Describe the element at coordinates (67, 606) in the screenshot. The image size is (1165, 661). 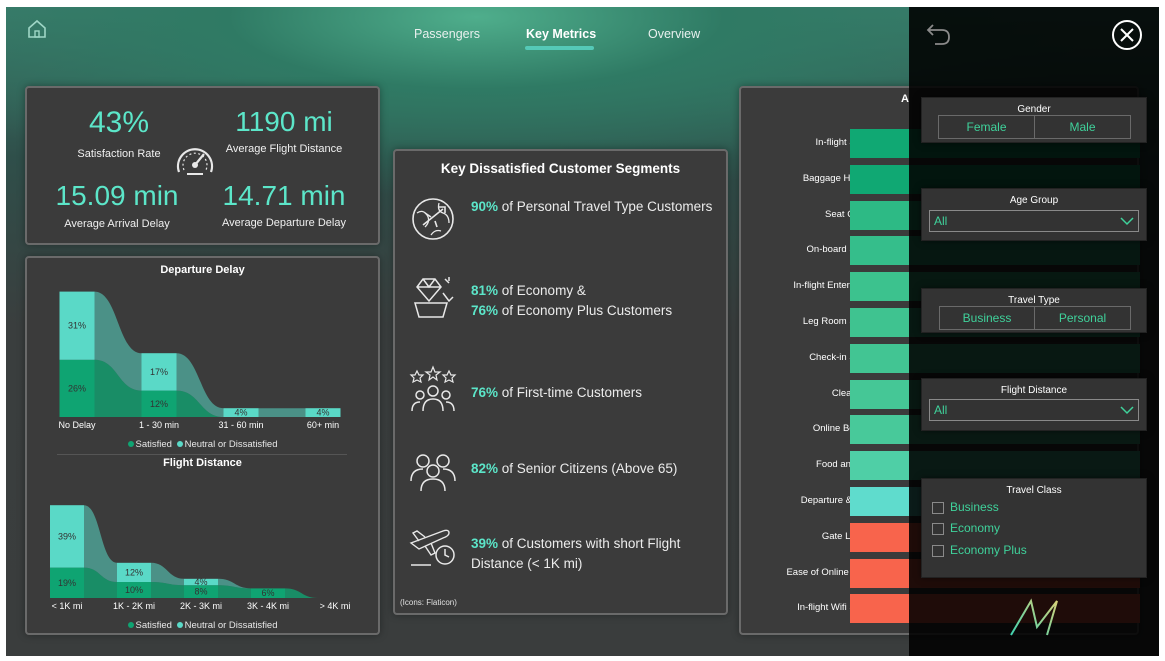
I see `x-tick-label: < 1K mi` at that location.